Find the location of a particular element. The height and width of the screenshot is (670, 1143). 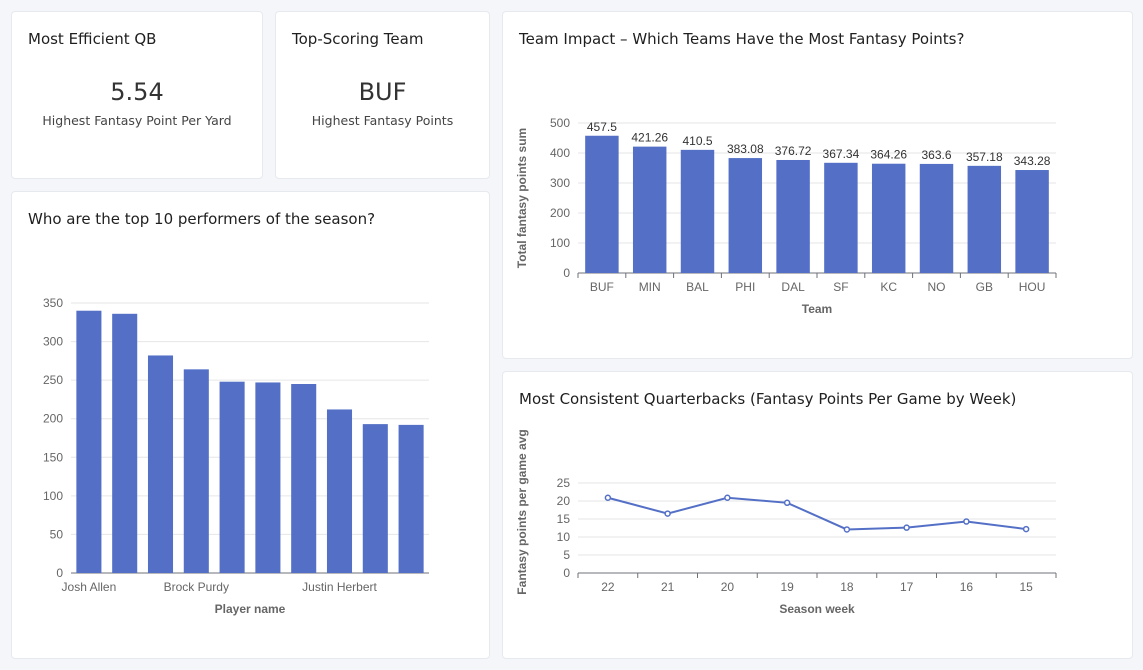

x-axis-title: Season week is located at coordinates (817, 609).